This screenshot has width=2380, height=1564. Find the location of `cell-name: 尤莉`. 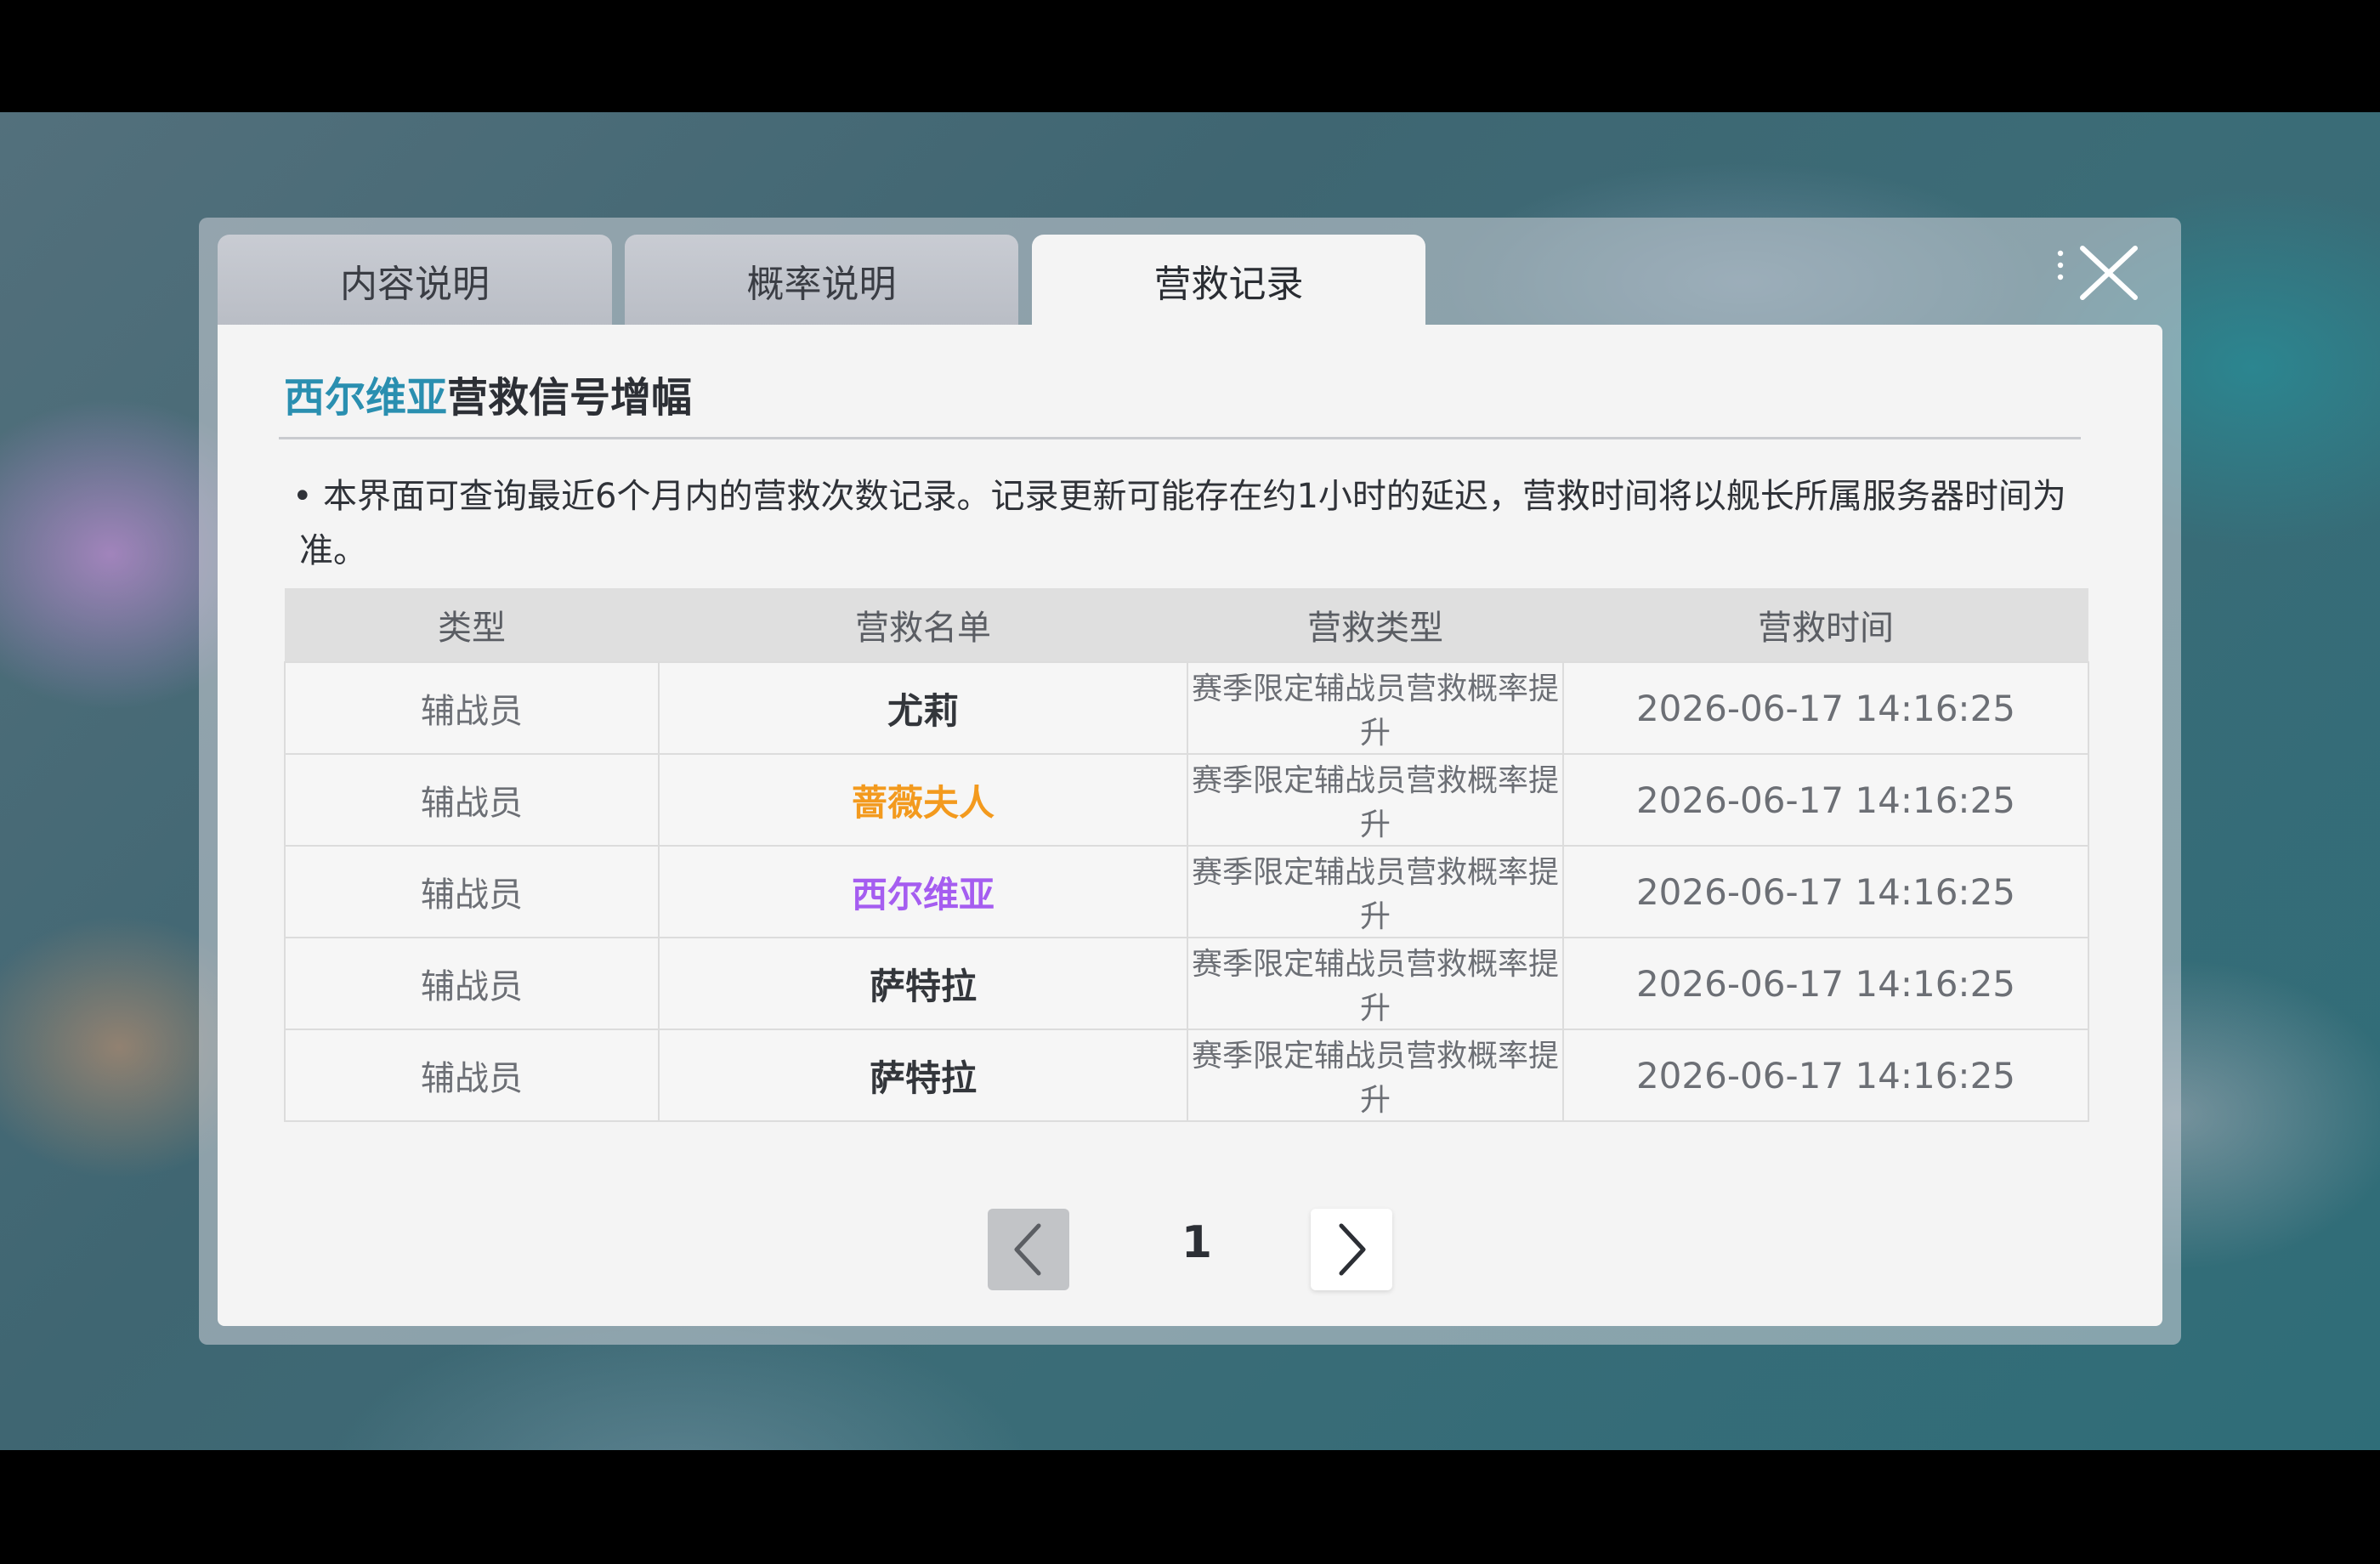

cell-name: 尤莉 is located at coordinates (923, 708).